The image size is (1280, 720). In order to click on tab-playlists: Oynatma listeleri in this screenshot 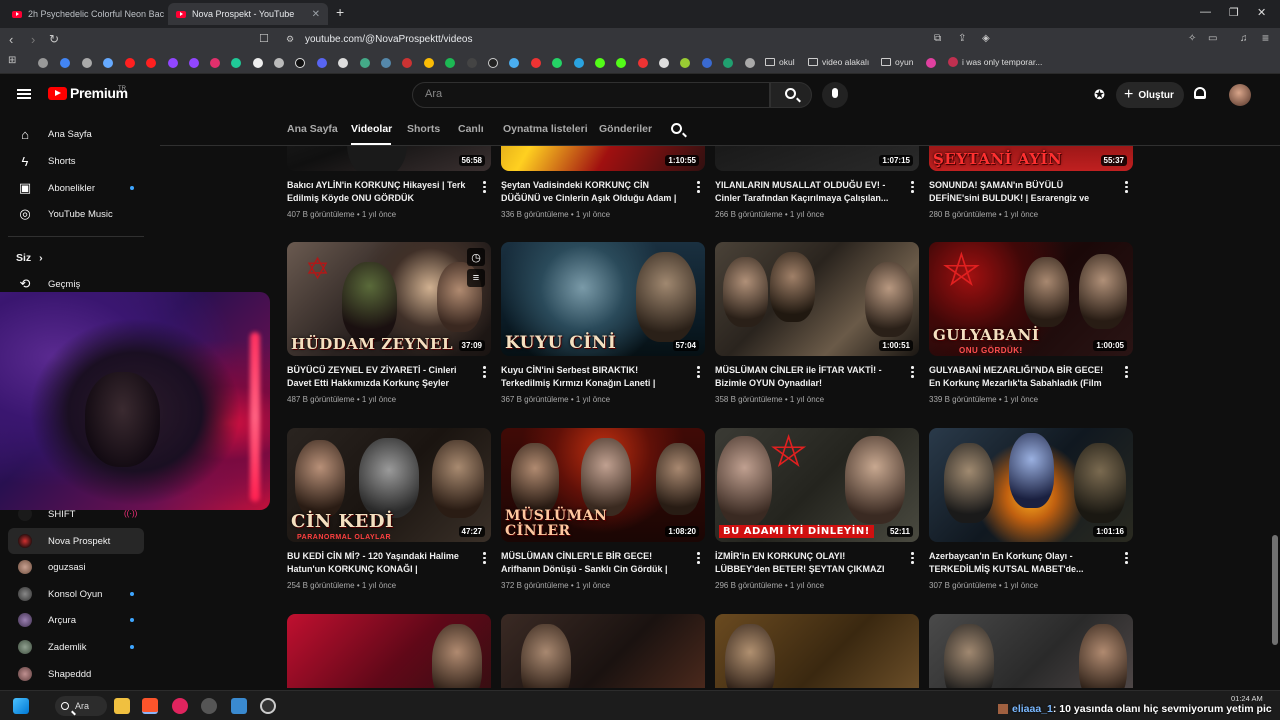, I will do `click(545, 129)`.